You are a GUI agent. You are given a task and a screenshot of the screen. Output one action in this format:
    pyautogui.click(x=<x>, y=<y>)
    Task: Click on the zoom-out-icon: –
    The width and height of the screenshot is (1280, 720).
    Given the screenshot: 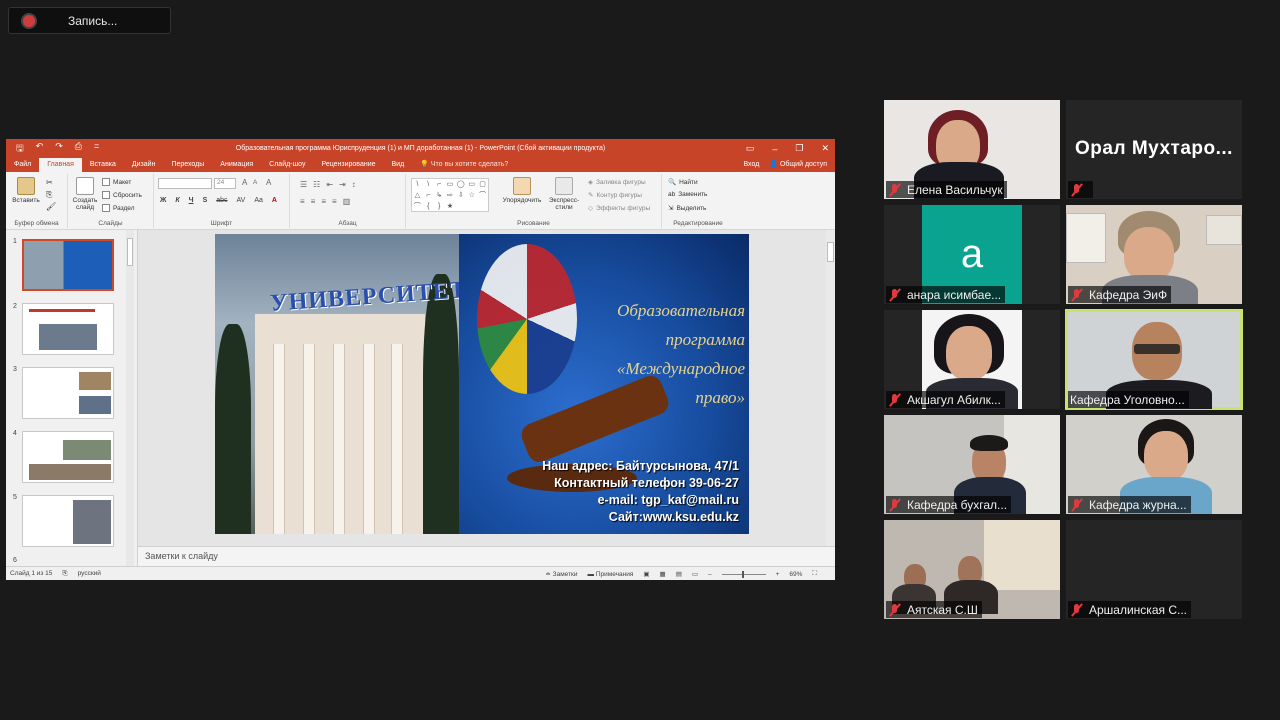 What is the action you would take?
    pyautogui.click(x=710, y=574)
    